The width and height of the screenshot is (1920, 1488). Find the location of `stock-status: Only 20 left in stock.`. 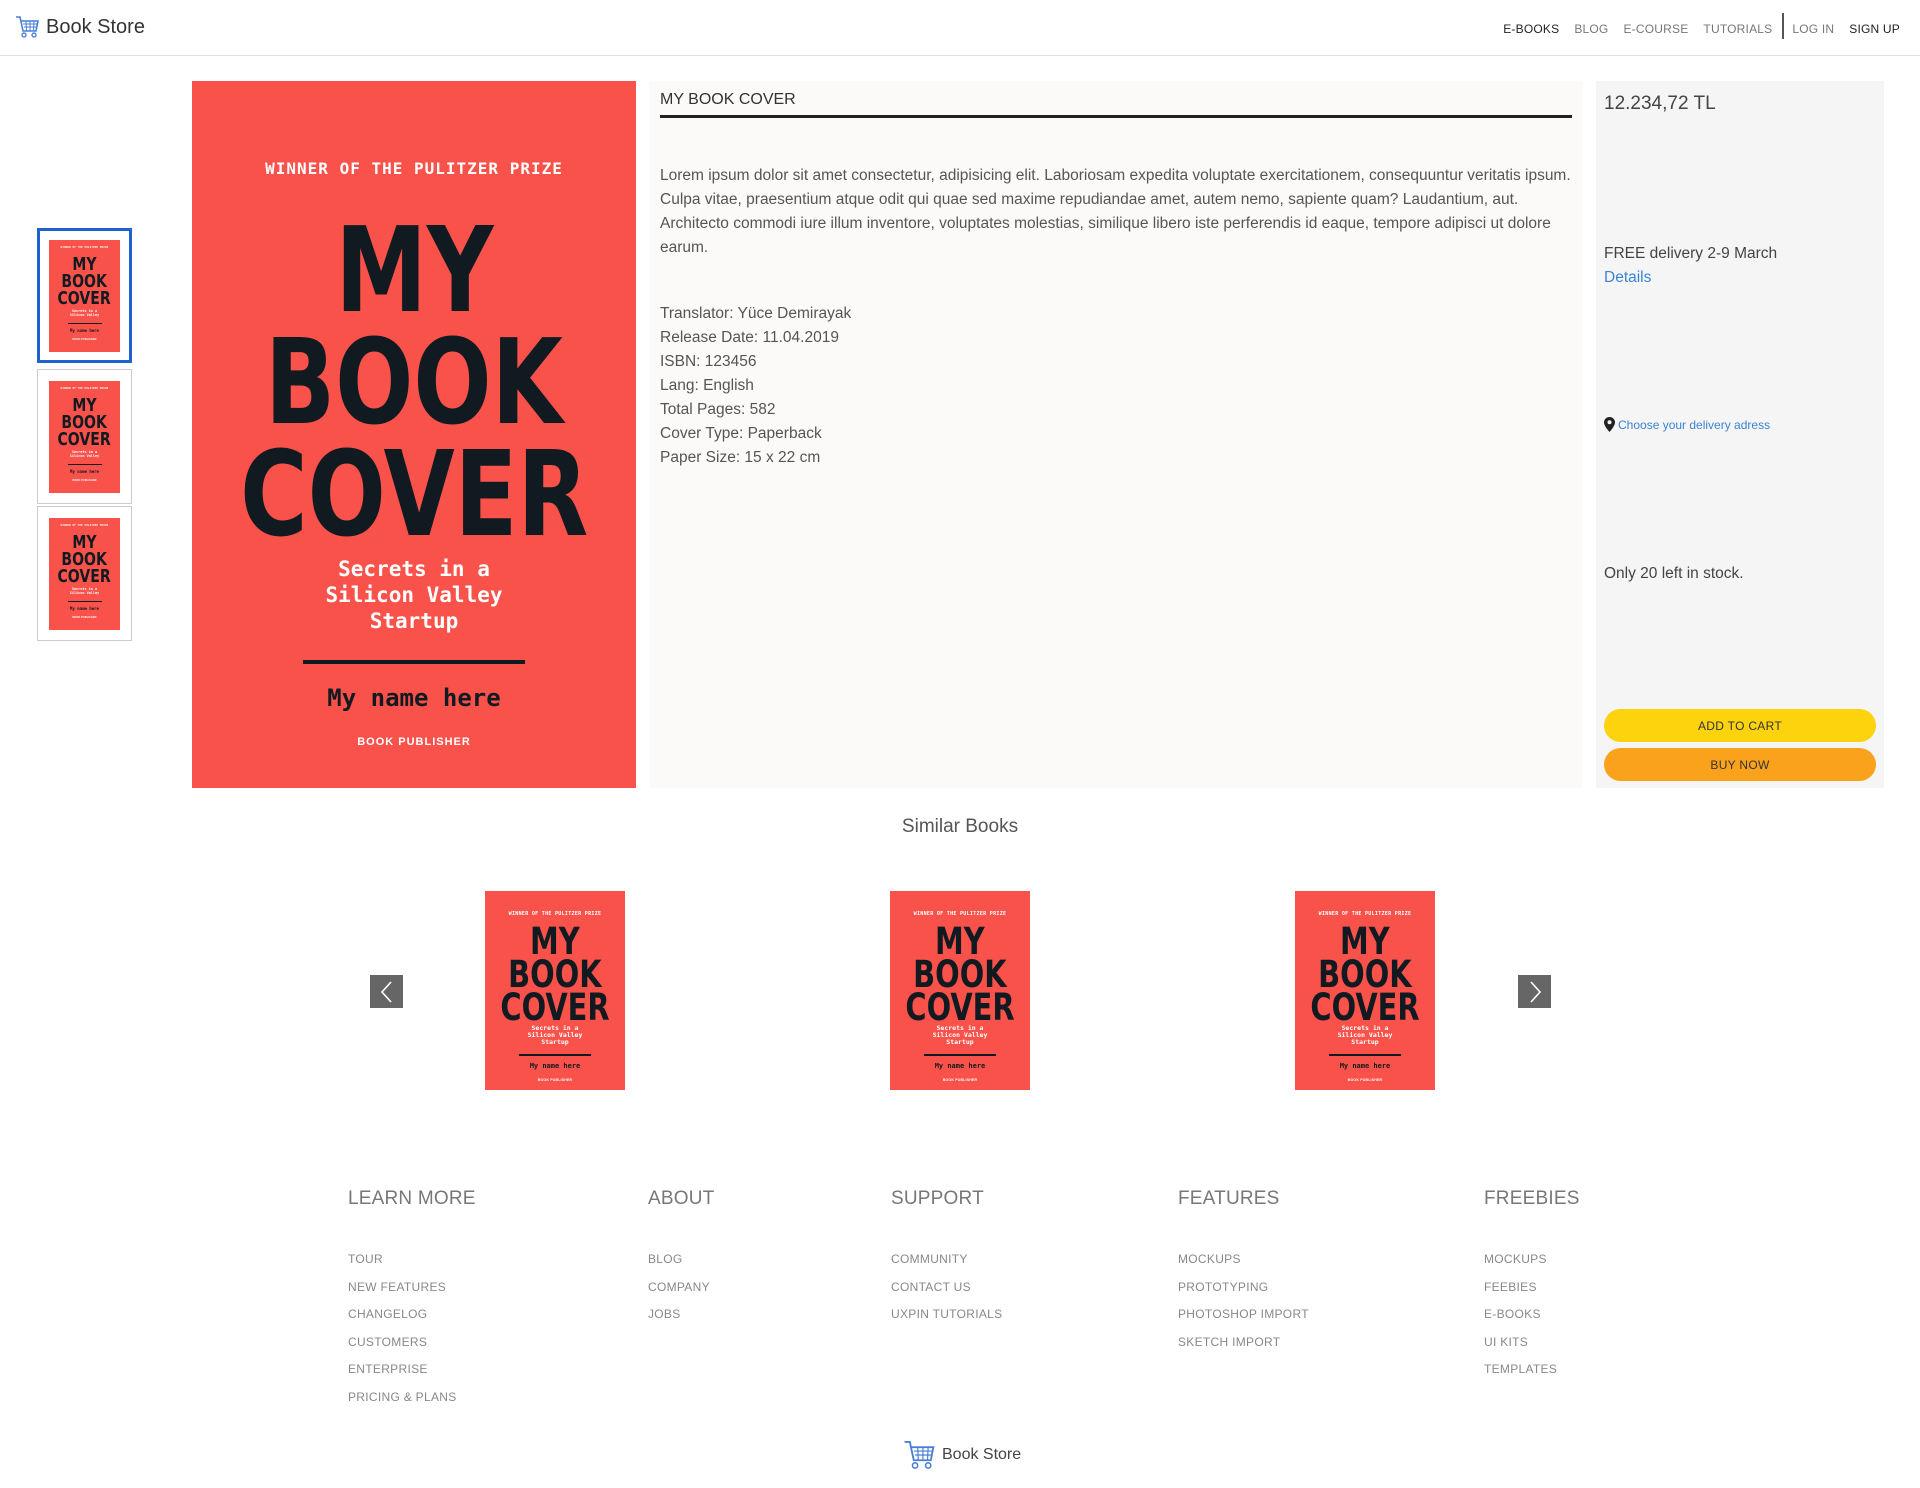

stock-status: Only 20 left in stock. is located at coordinates (1674, 573).